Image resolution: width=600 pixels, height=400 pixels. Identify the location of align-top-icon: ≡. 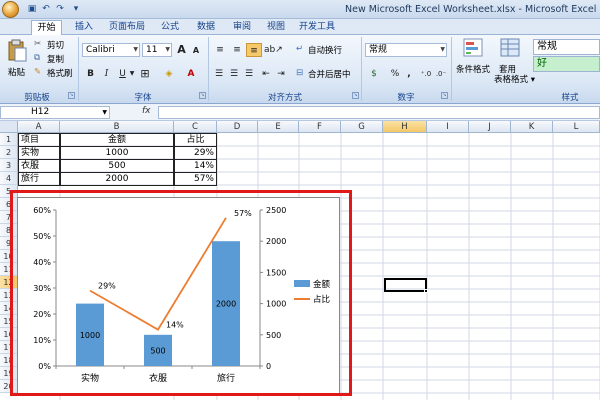
(220, 50).